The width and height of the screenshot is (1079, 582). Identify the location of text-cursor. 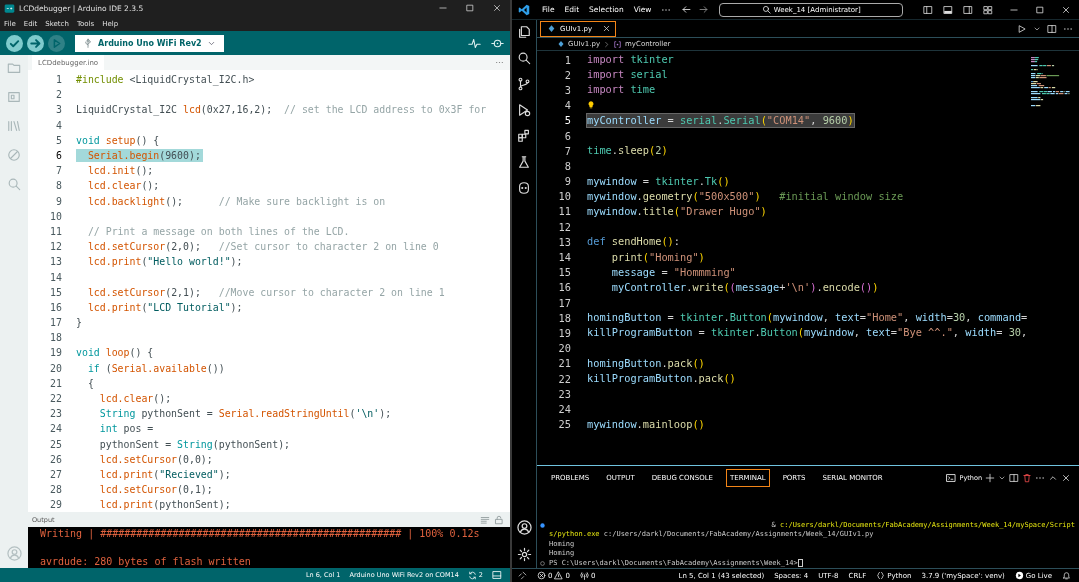
(800, 563).